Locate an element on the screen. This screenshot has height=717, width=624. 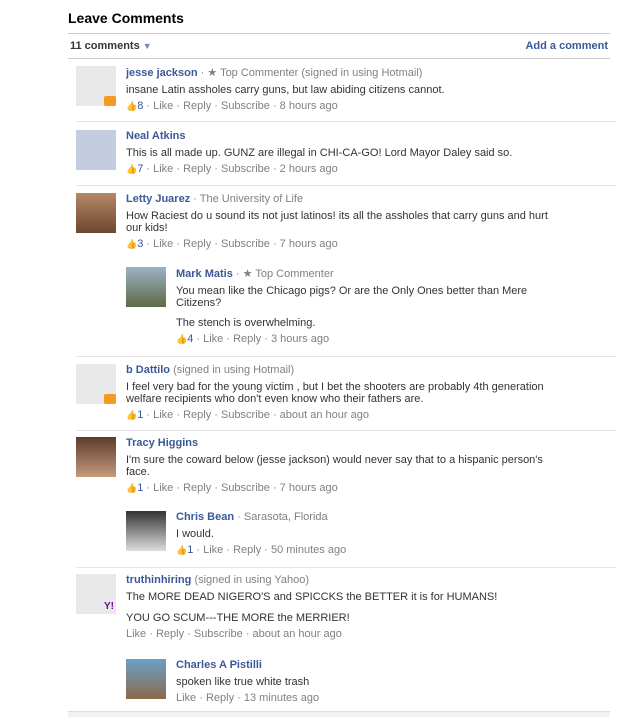
author-meta: (signed in using Yahoo) is located at coordinates (251, 580).